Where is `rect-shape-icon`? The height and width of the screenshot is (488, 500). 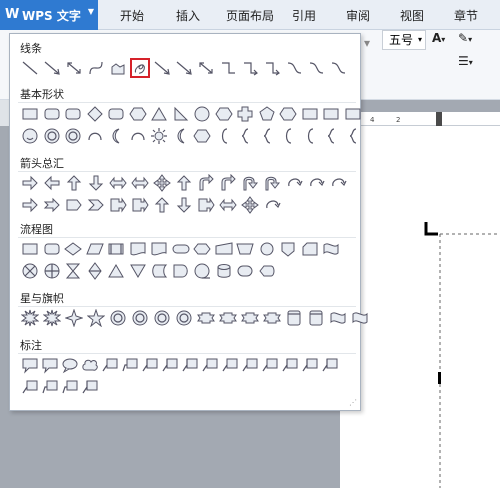
rect-shape-icon is located at coordinates (310, 114).